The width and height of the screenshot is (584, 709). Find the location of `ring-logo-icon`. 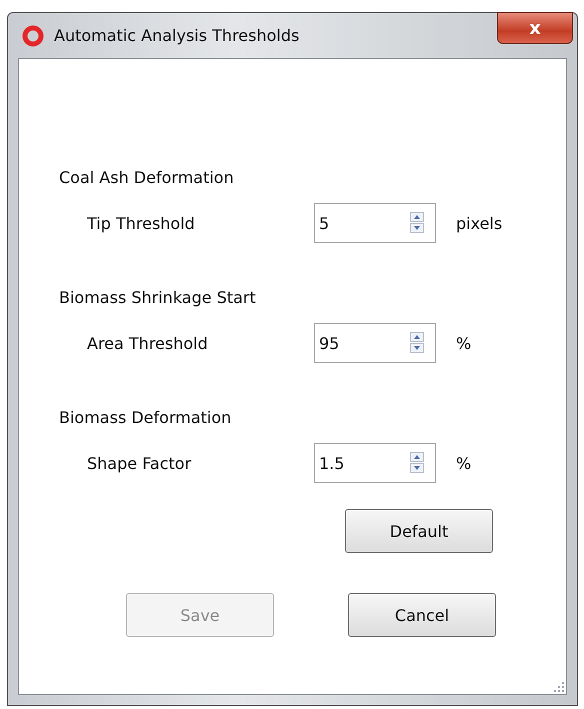

ring-logo-icon is located at coordinates (33, 35).